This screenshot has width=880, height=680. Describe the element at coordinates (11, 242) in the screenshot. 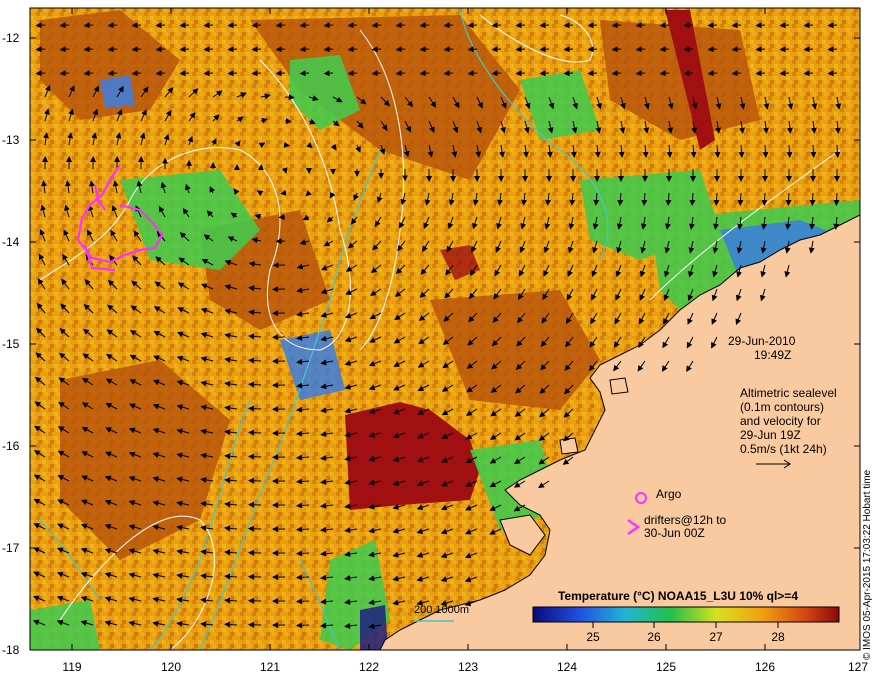

I see `y-tick-label: -14` at that location.